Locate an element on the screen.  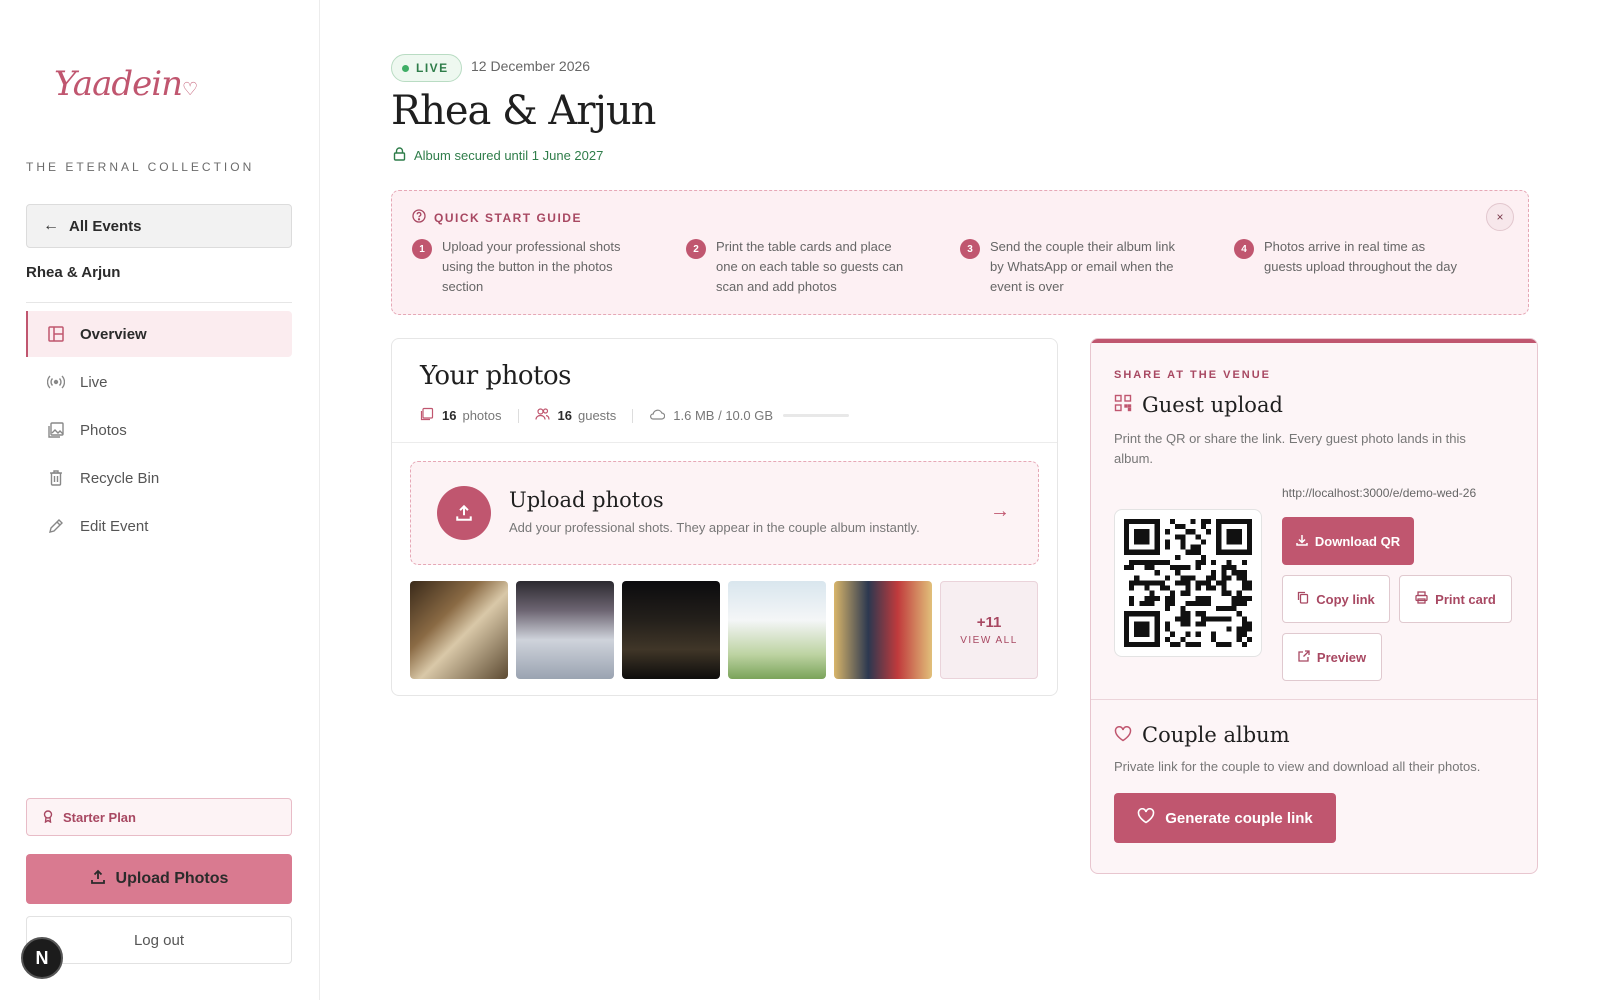
page-title: Rhea & Arjun is located at coordinates (523, 111).